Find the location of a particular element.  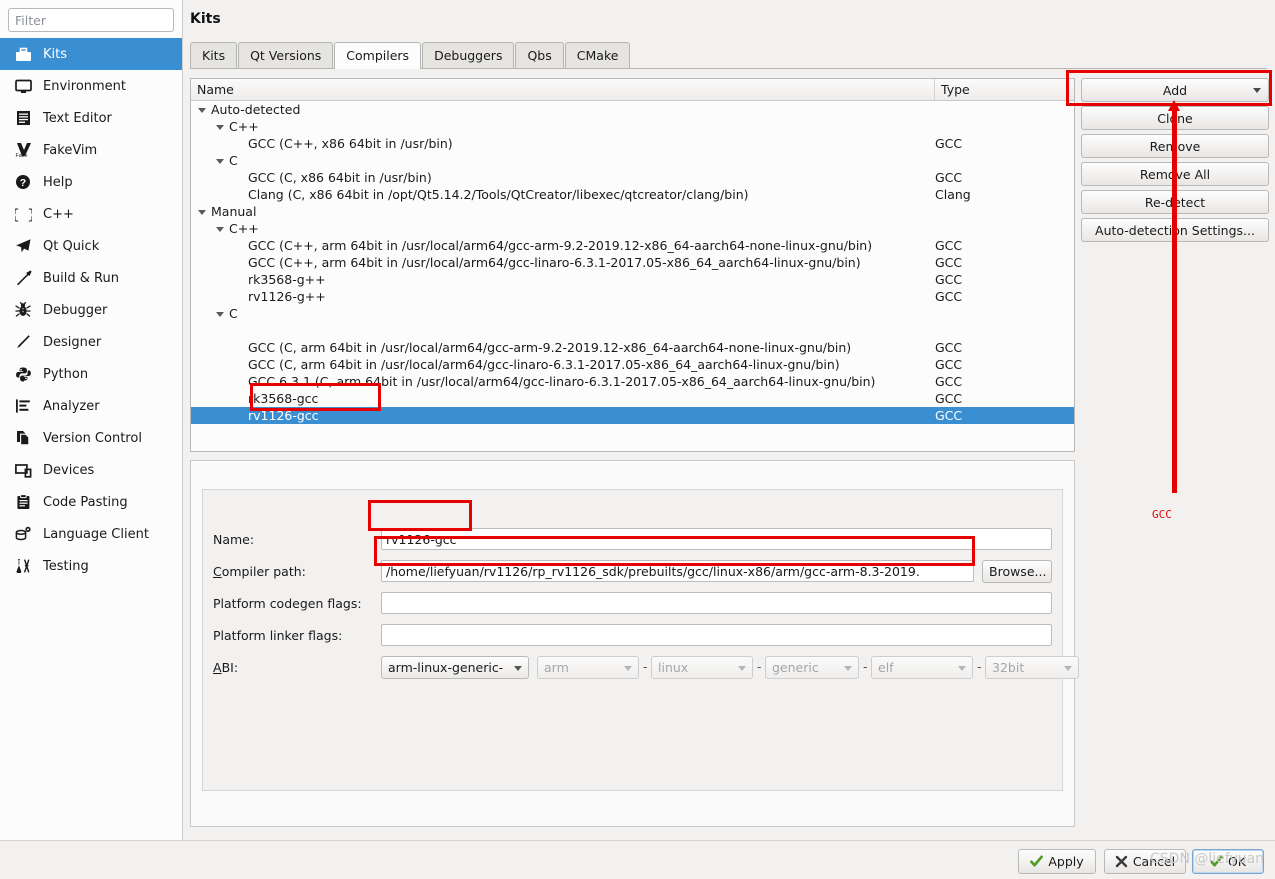

dialog-button-bar: Apply Cancel OK is located at coordinates (637, 859).